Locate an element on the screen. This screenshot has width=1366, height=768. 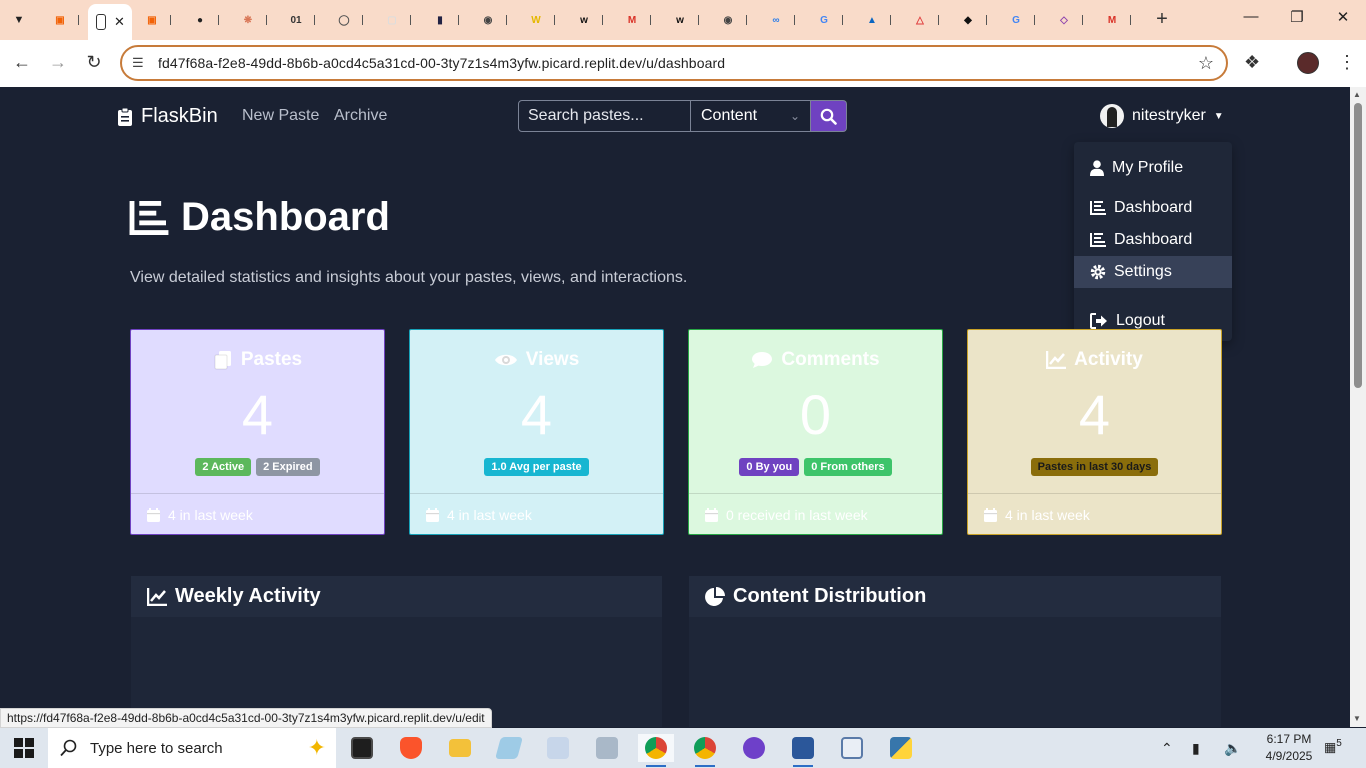
browser-tab: ∞ is located at coordinates (782, 20).